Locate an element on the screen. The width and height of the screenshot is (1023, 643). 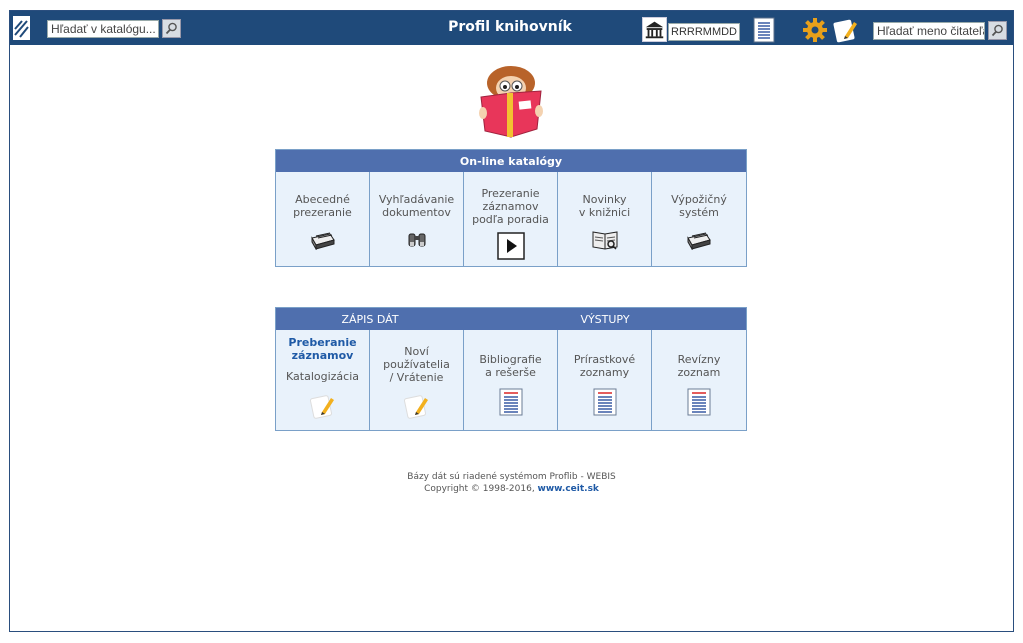
binoculars-icon is located at coordinates (416, 240).